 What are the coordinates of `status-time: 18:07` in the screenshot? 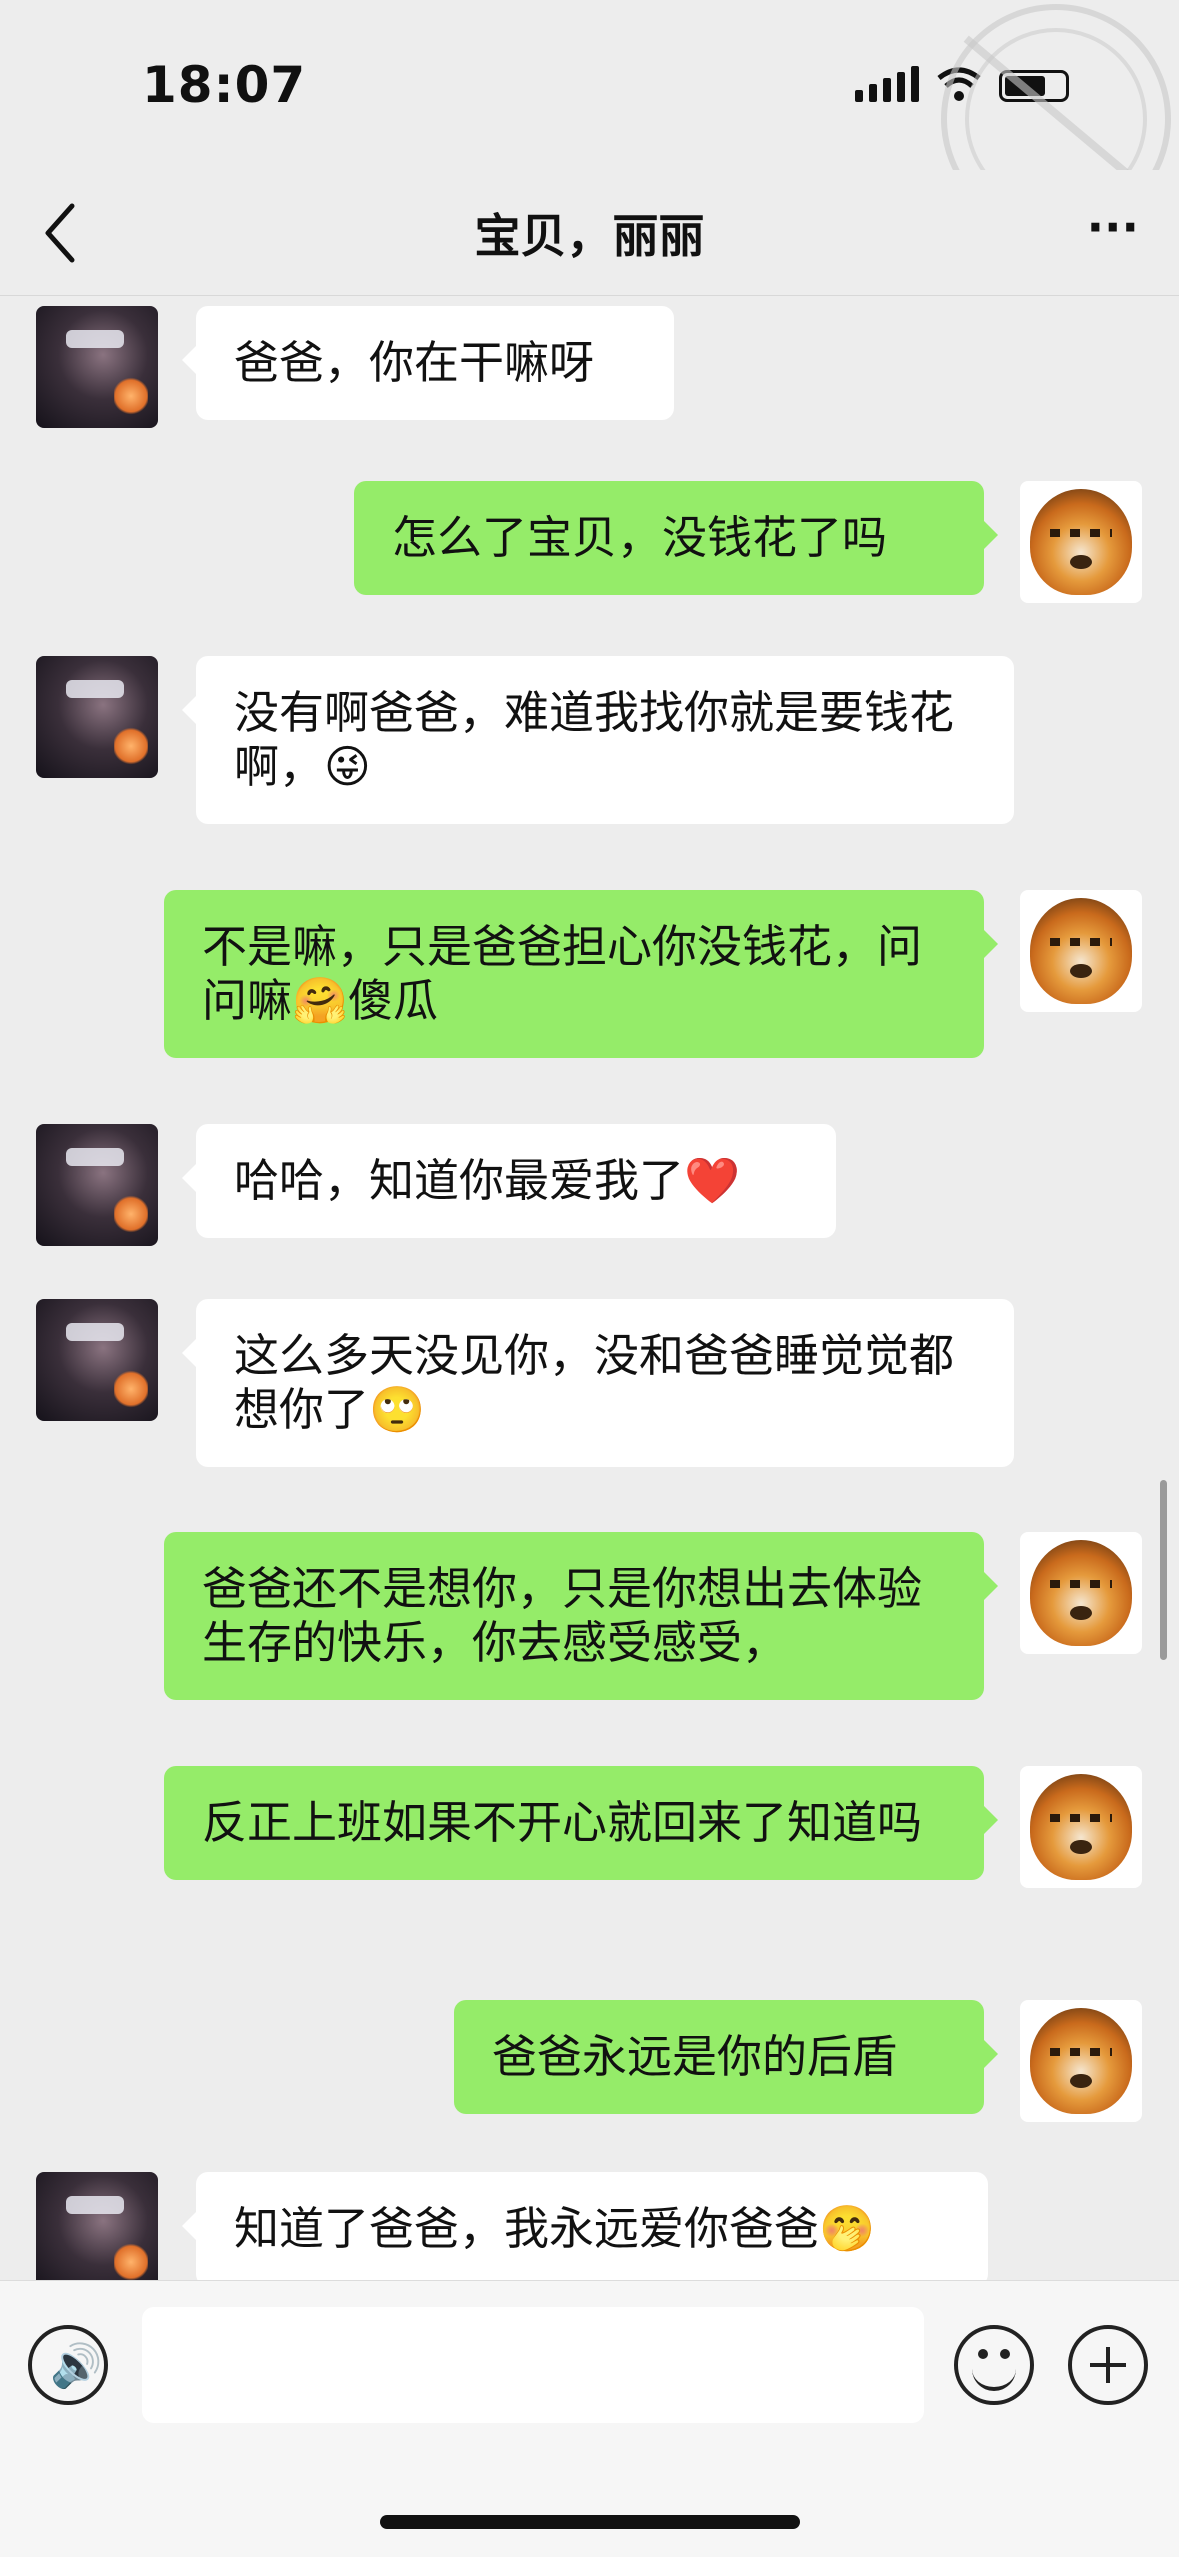 It's located at (224, 85).